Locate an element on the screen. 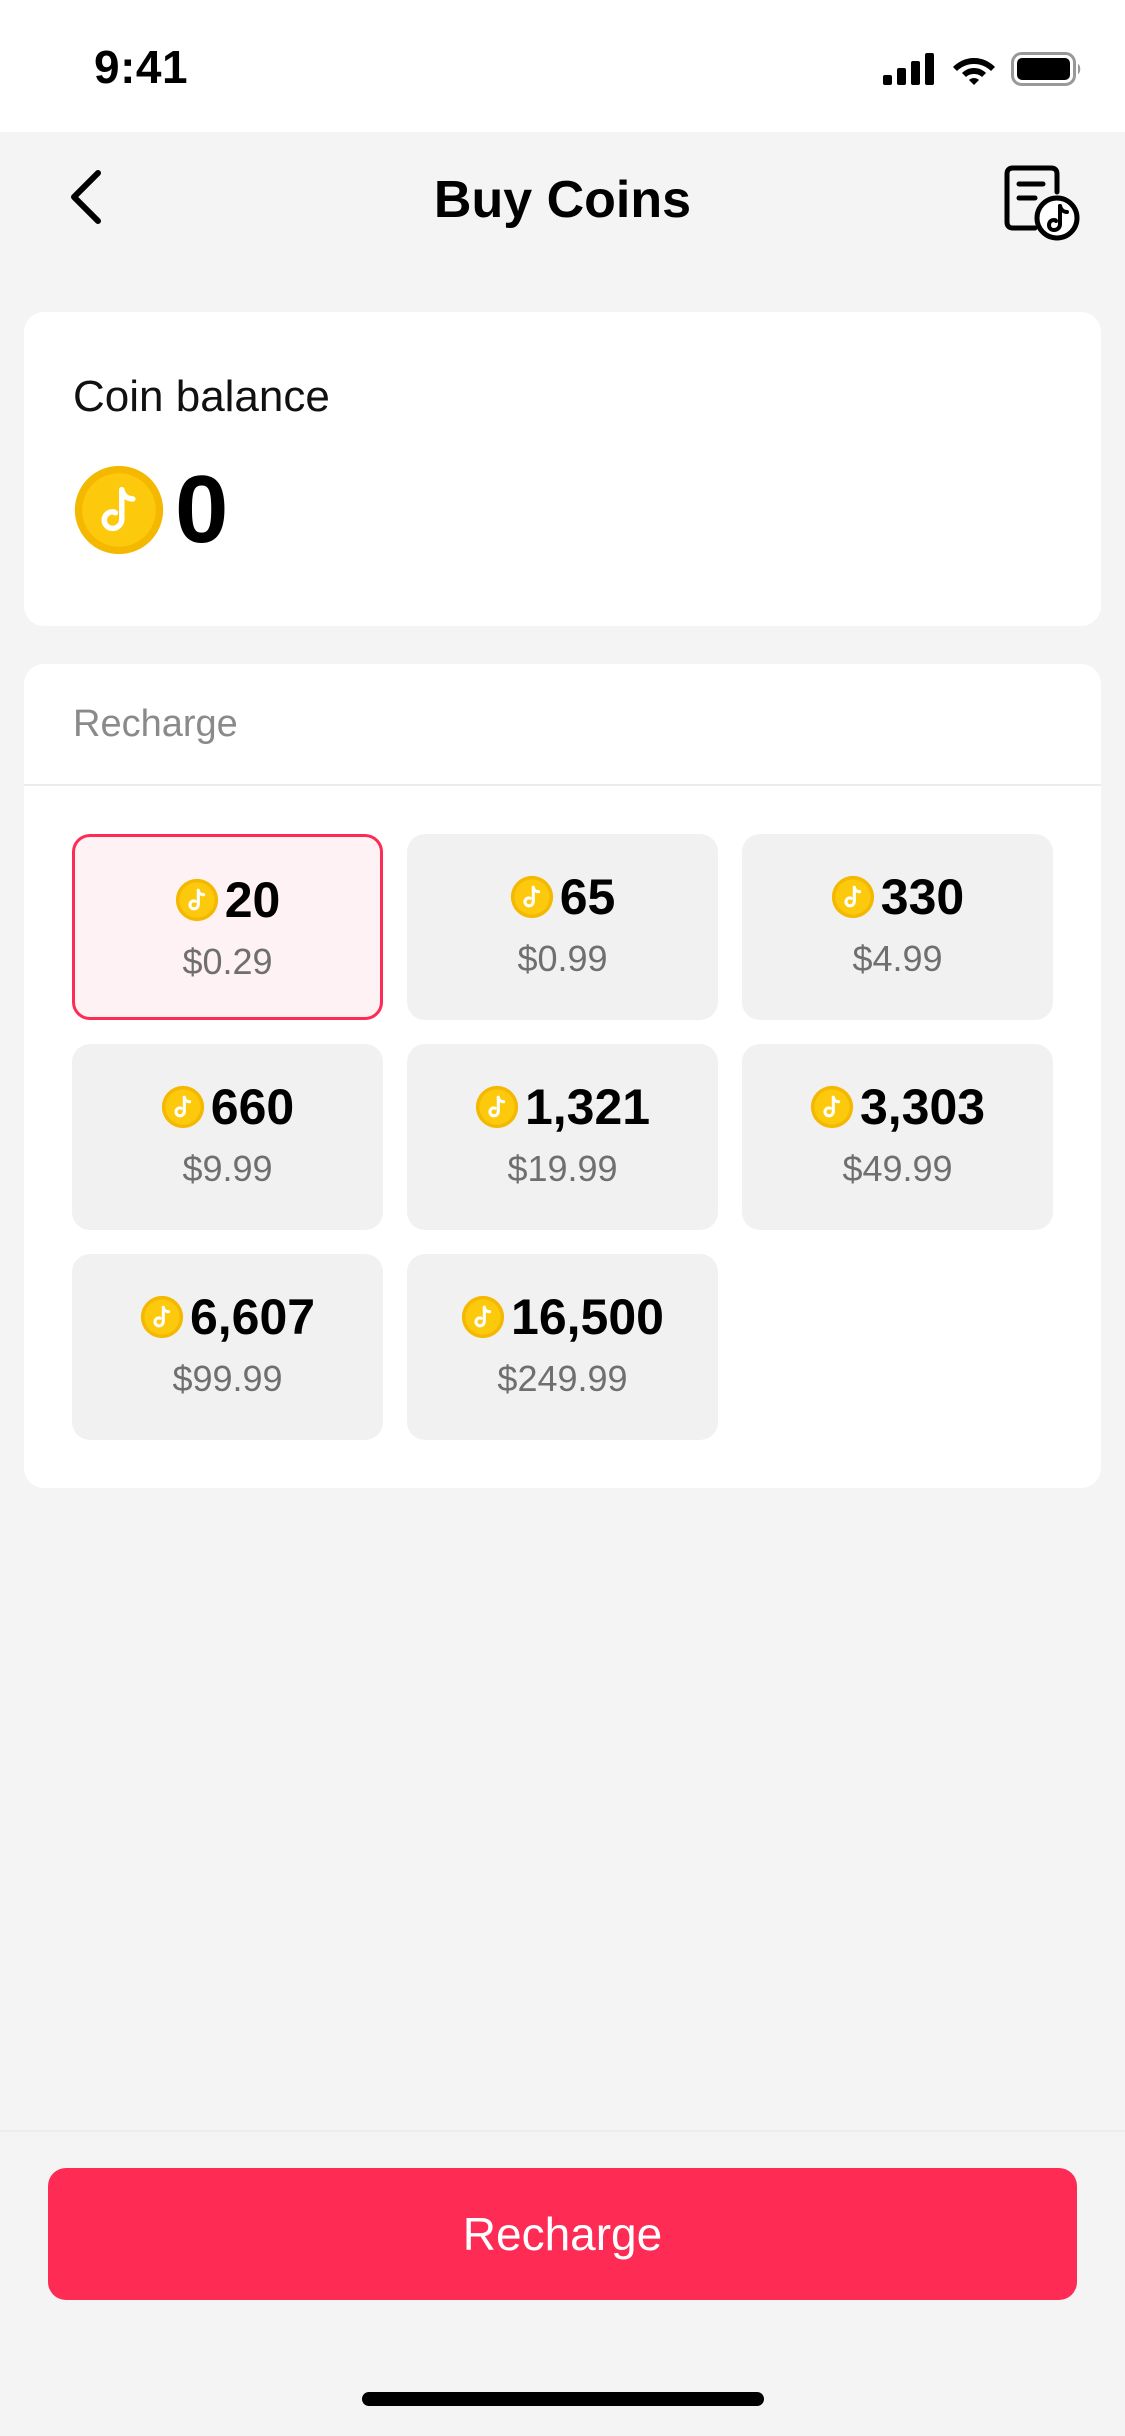 The height and width of the screenshot is (2436, 1125). coin-package-amount-row: 20 is located at coordinates (227, 900).